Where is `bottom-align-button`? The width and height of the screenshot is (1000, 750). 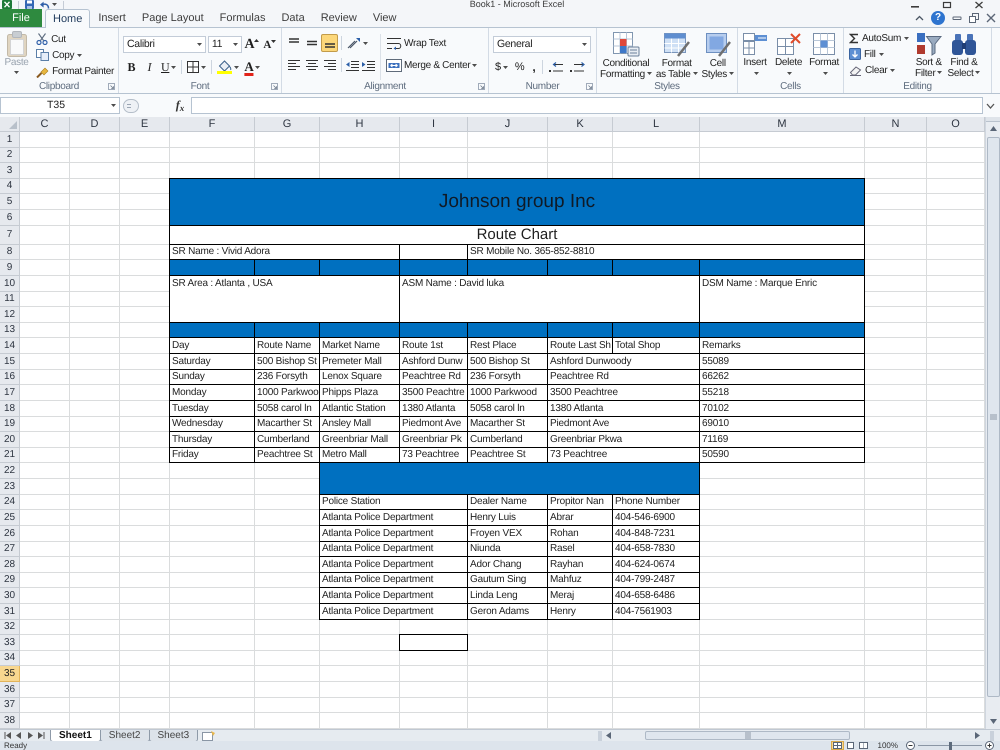 bottom-align-button is located at coordinates (329, 43).